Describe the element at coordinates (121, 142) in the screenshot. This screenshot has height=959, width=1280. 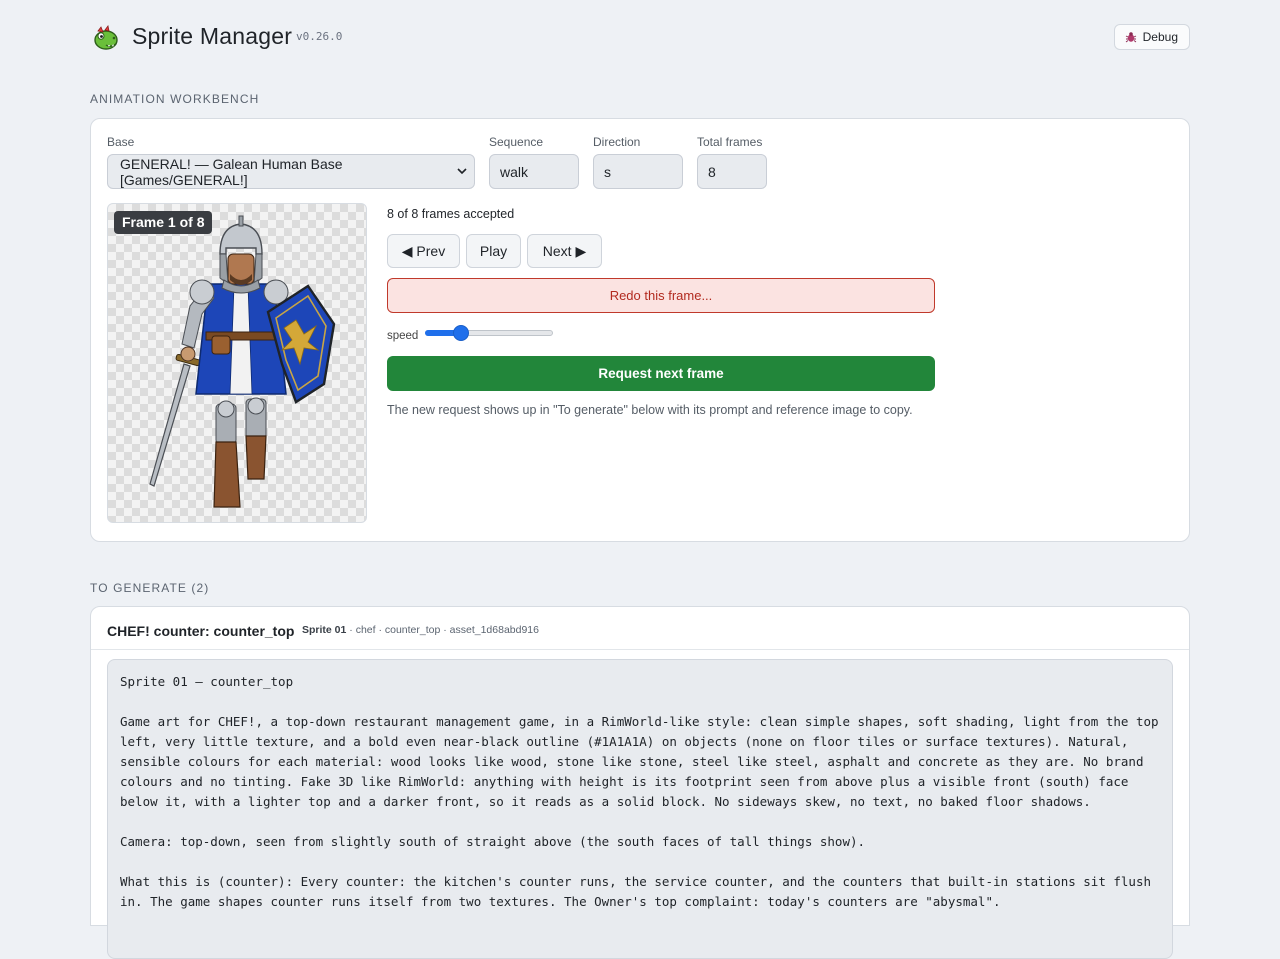
I see `base-label: Base` at that location.